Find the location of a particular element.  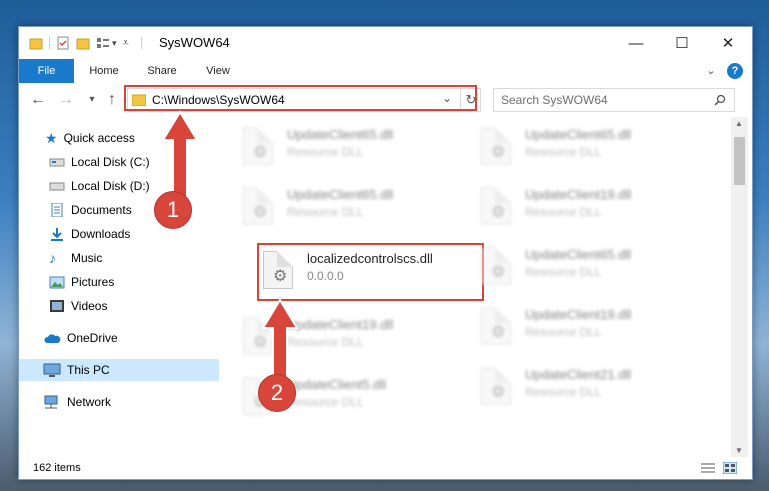

window-title: SysWOW64 is located at coordinates (194, 42).